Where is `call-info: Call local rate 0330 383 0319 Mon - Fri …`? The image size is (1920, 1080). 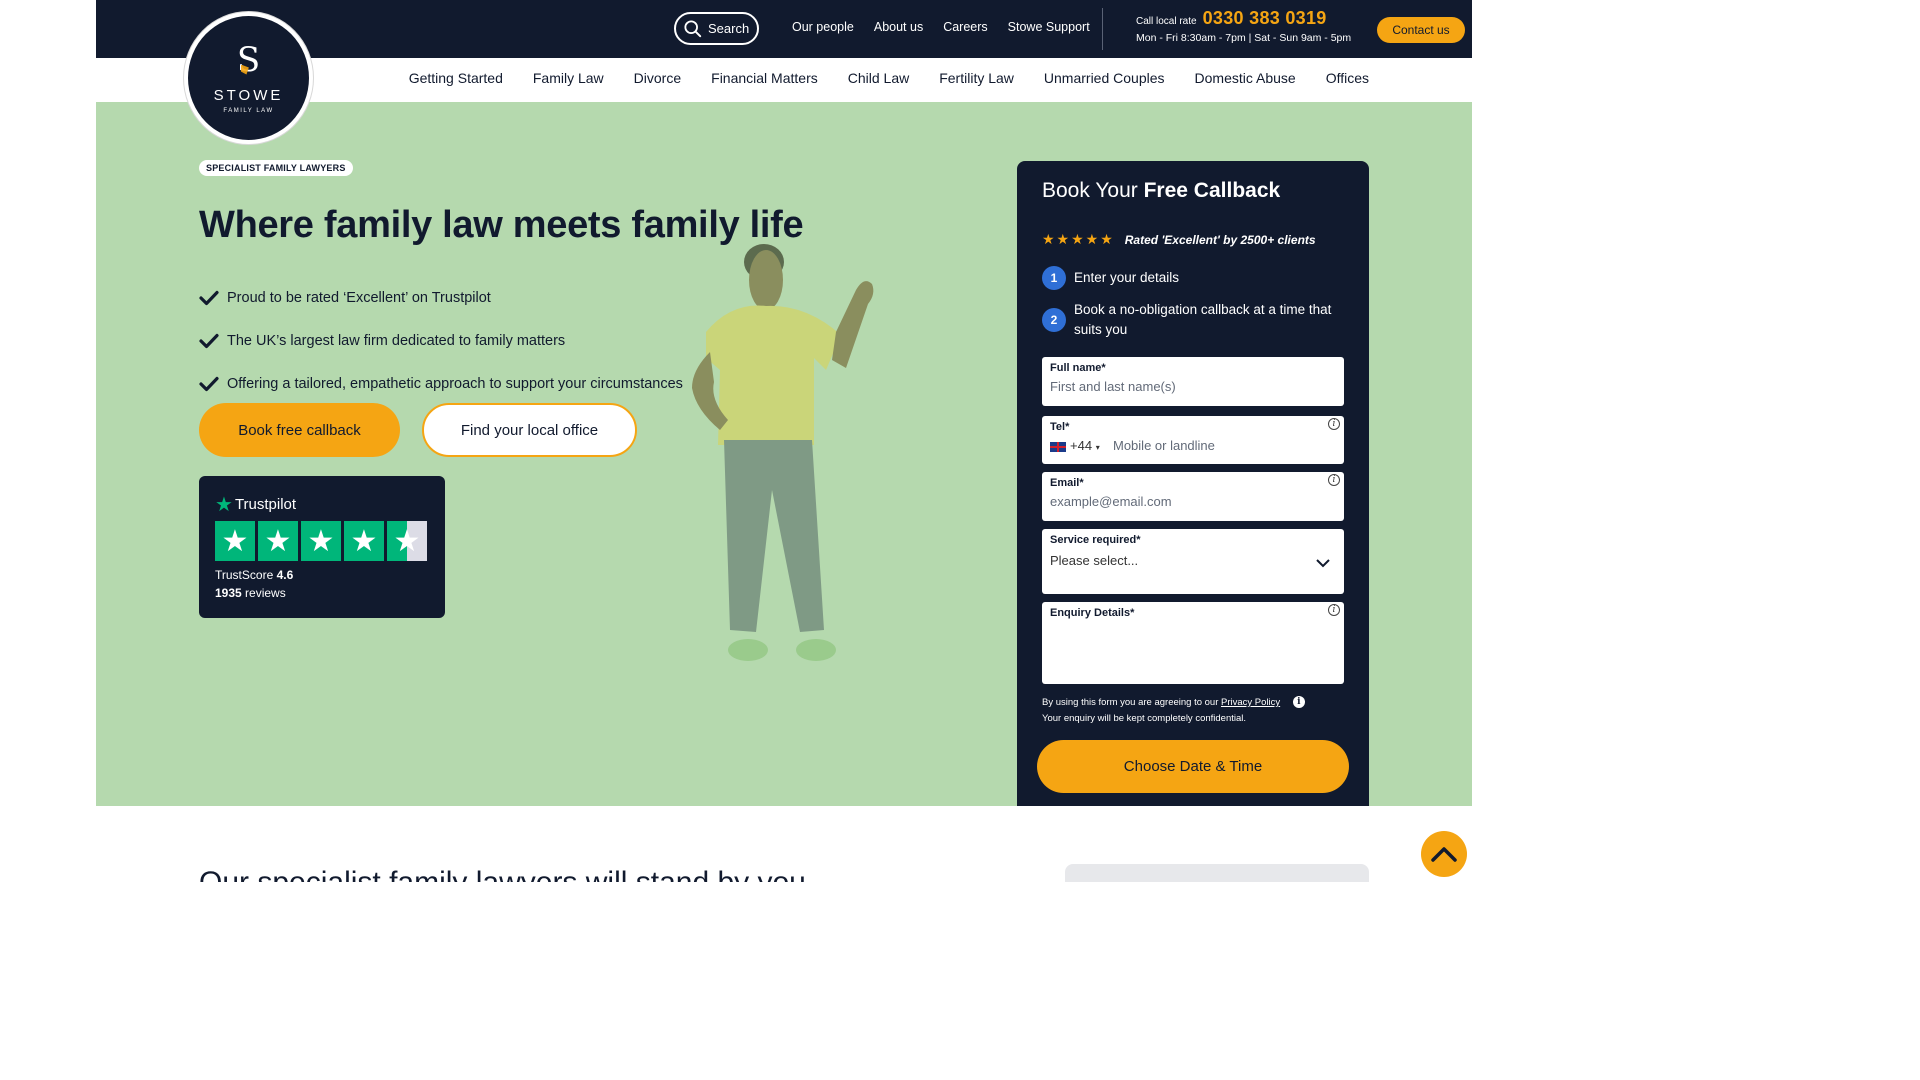
call-info: Call local rate 0330 383 0319 Mon - Fri … is located at coordinates (1243, 26).